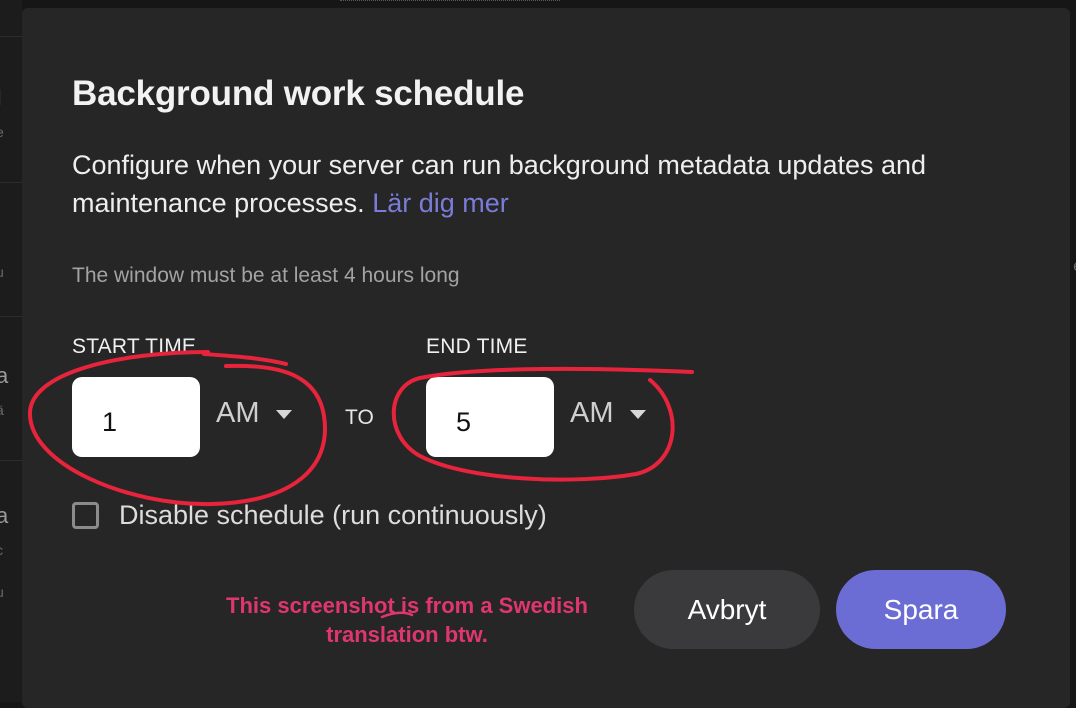 The image size is (1076, 708). Describe the element at coordinates (298, 93) in the screenshot. I see `dialog-title: Background work schedule` at that location.